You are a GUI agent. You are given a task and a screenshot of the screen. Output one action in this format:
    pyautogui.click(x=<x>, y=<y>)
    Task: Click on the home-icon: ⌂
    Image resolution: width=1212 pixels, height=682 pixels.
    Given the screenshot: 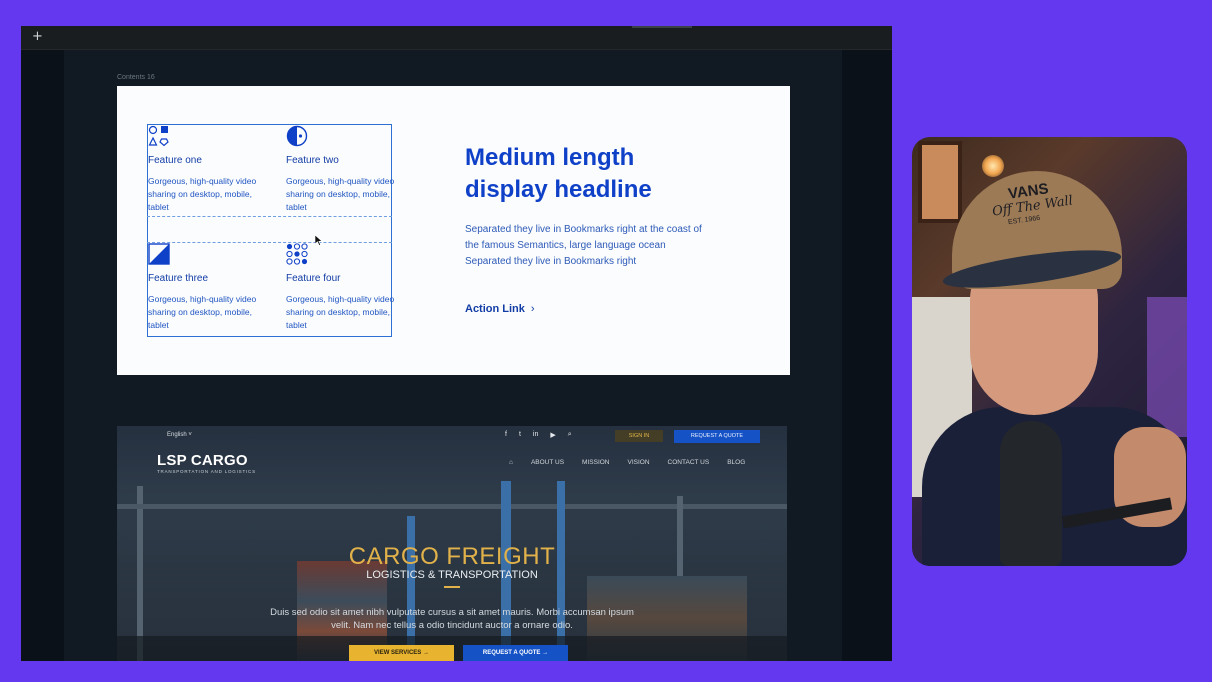 What is the action you would take?
    pyautogui.click(x=511, y=462)
    